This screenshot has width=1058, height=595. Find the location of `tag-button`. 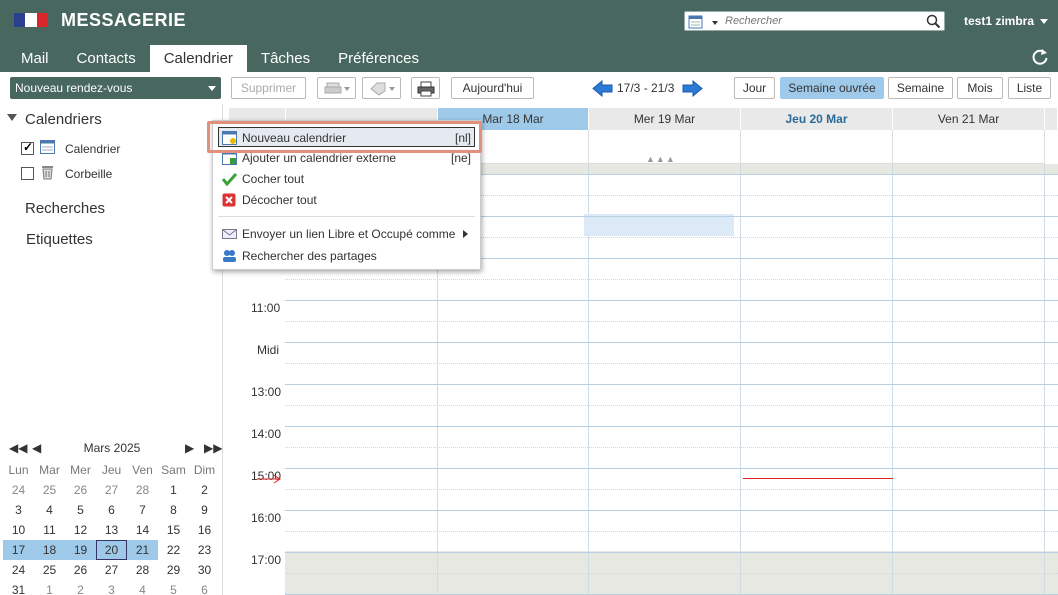

tag-button is located at coordinates (381, 88).